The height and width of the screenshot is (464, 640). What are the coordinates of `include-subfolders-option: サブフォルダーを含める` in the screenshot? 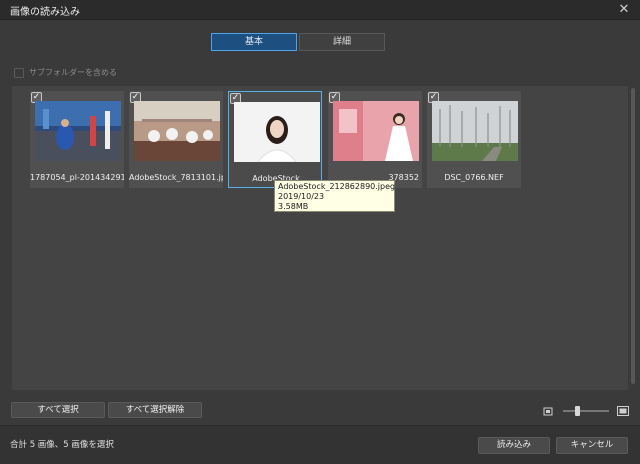 It's located at (65, 72).